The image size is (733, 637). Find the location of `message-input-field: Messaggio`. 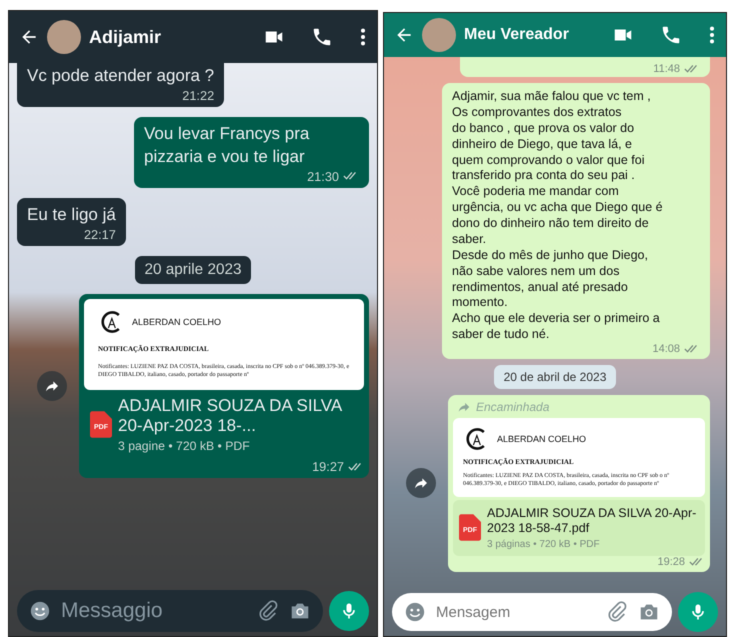

message-input-field: Messaggio is located at coordinates (170, 611).